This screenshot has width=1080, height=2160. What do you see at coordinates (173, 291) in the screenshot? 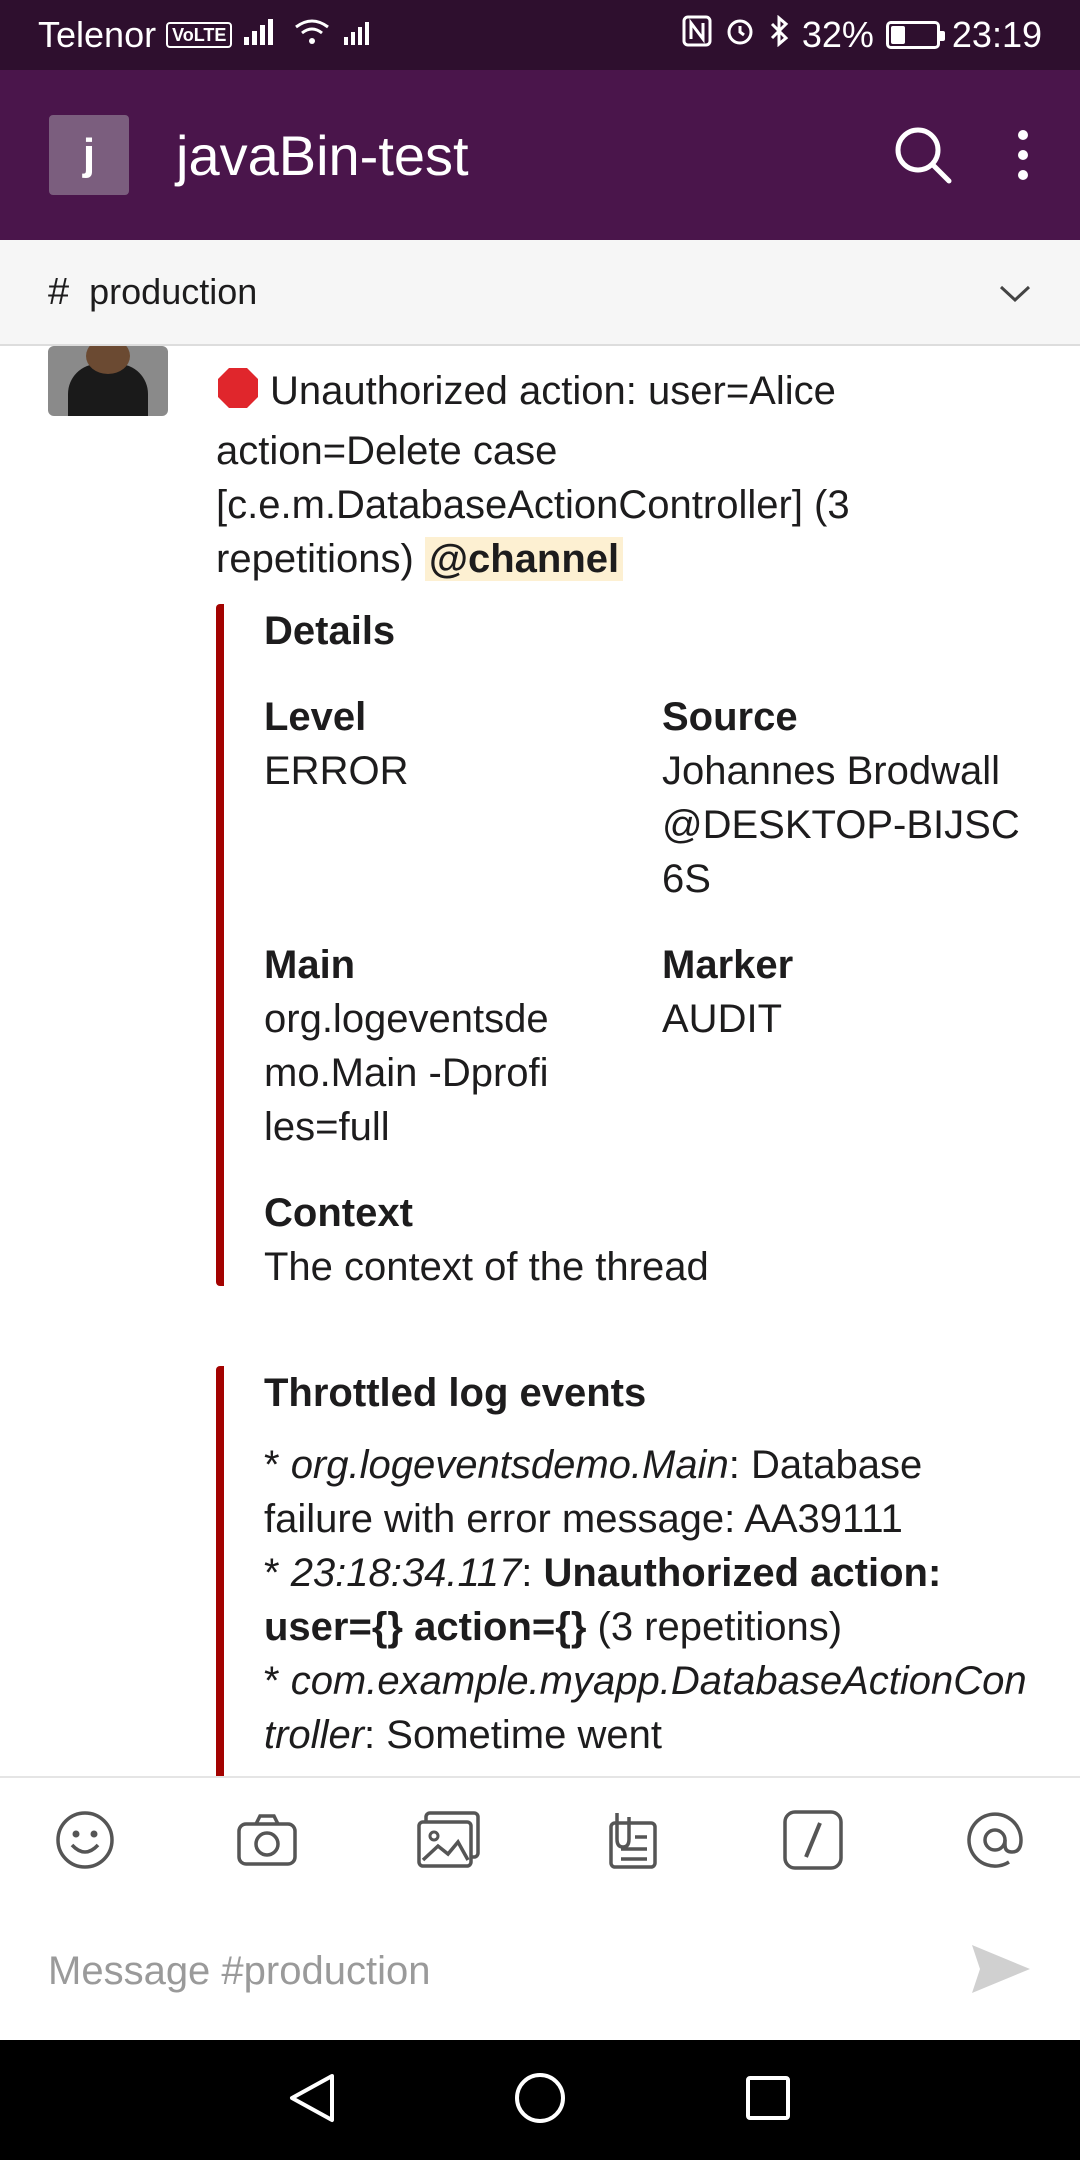
I see `channel-name: production` at bounding box center [173, 291].